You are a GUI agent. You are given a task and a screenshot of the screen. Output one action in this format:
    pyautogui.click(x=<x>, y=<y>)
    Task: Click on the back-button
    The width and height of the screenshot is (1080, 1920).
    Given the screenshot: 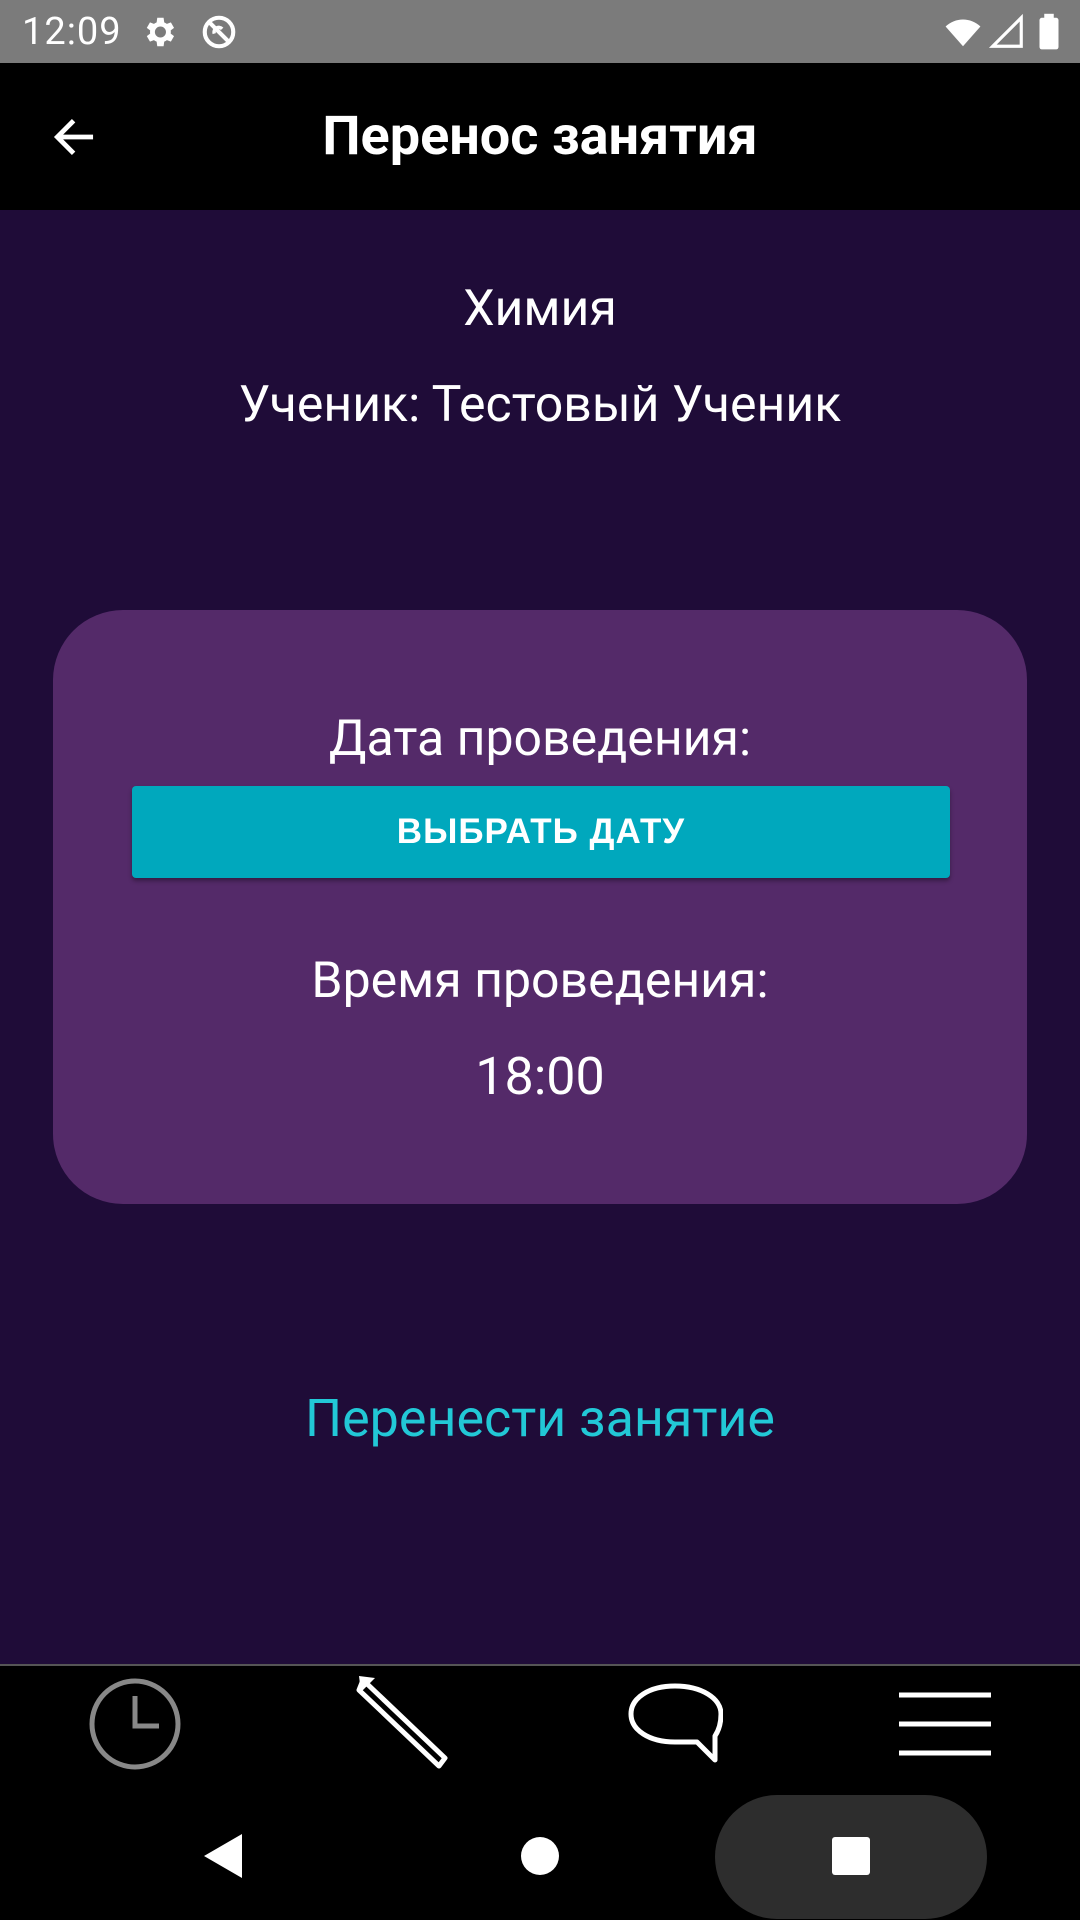 What is the action you would take?
    pyautogui.click(x=74, y=137)
    